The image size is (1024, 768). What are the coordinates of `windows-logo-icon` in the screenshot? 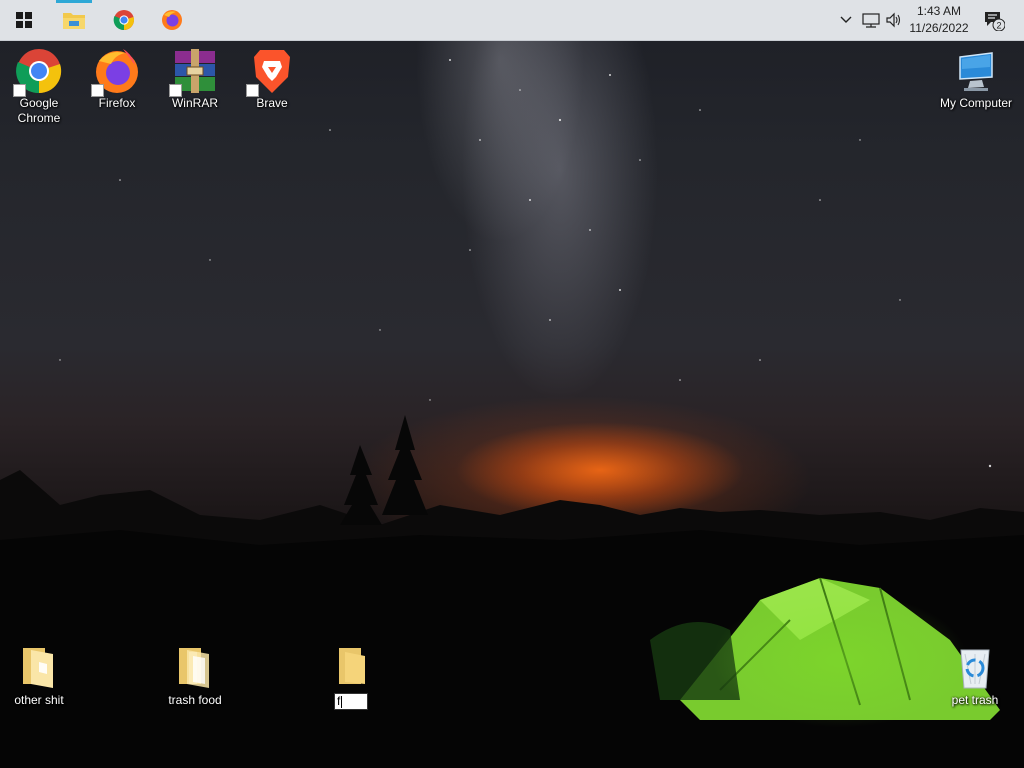 It's located at (24, 20).